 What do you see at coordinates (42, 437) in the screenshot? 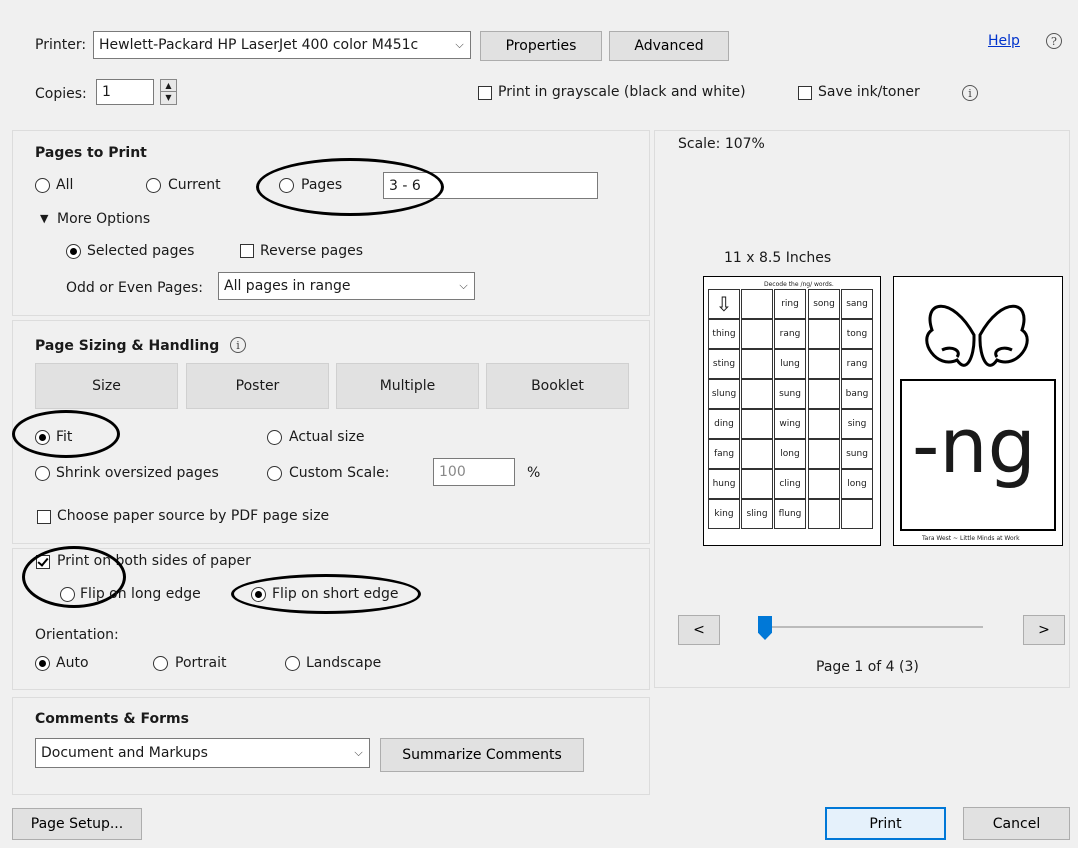
I see `fit-radio` at bounding box center [42, 437].